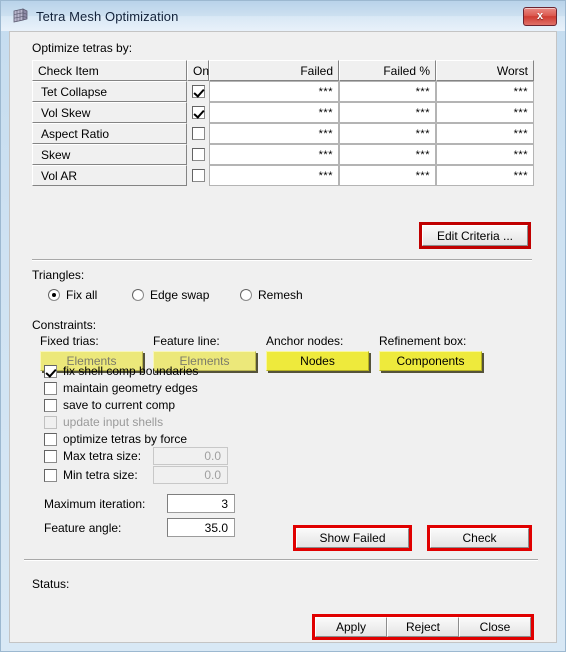 The width and height of the screenshot is (566, 652). I want to click on show-failed-button: Show Failed, so click(352, 538).